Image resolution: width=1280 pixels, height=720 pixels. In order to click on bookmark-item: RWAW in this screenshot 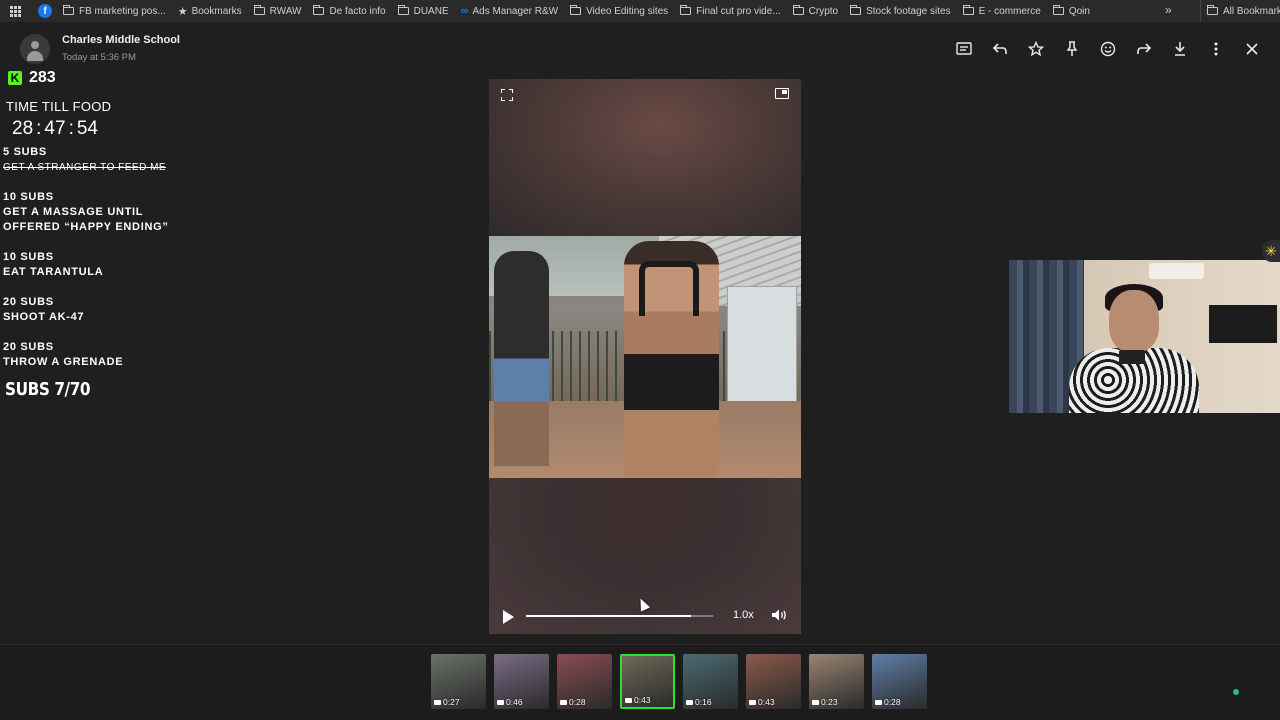, I will do `click(277, 11)`.